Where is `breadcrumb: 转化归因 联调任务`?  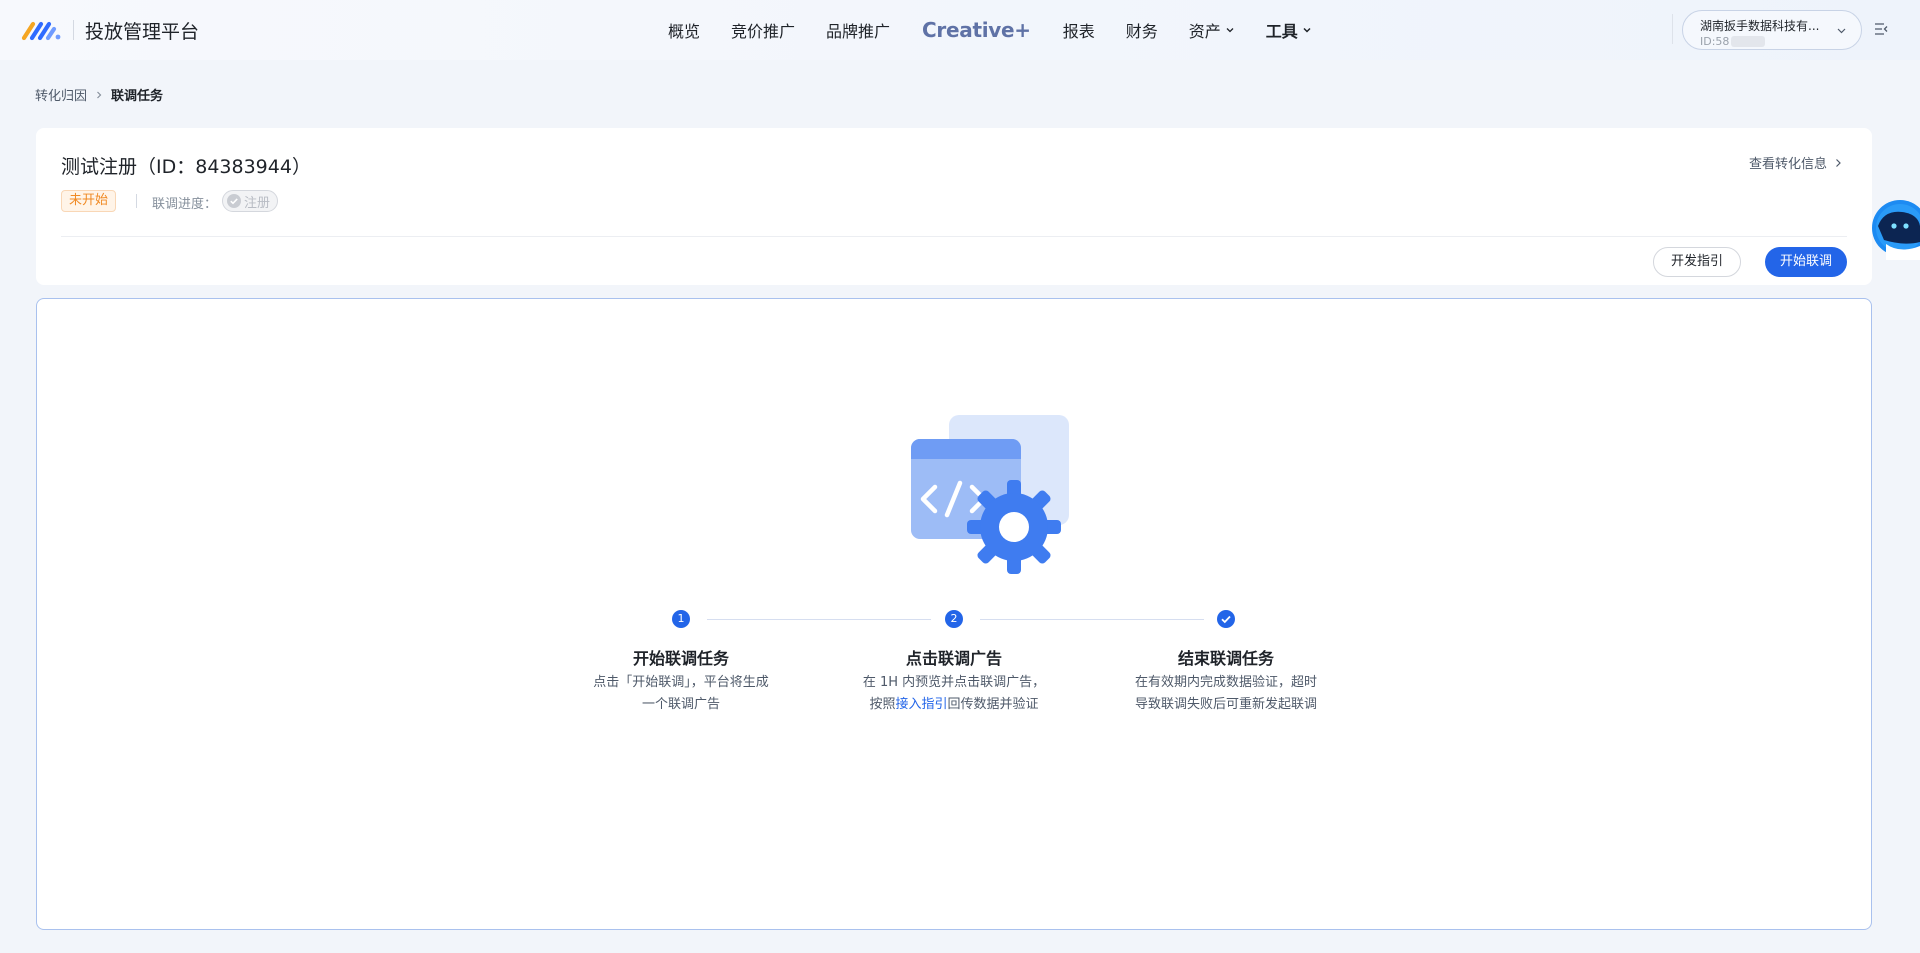 breadcrumb: 转化归因 联调任务 is located at coordinates (99, 94).